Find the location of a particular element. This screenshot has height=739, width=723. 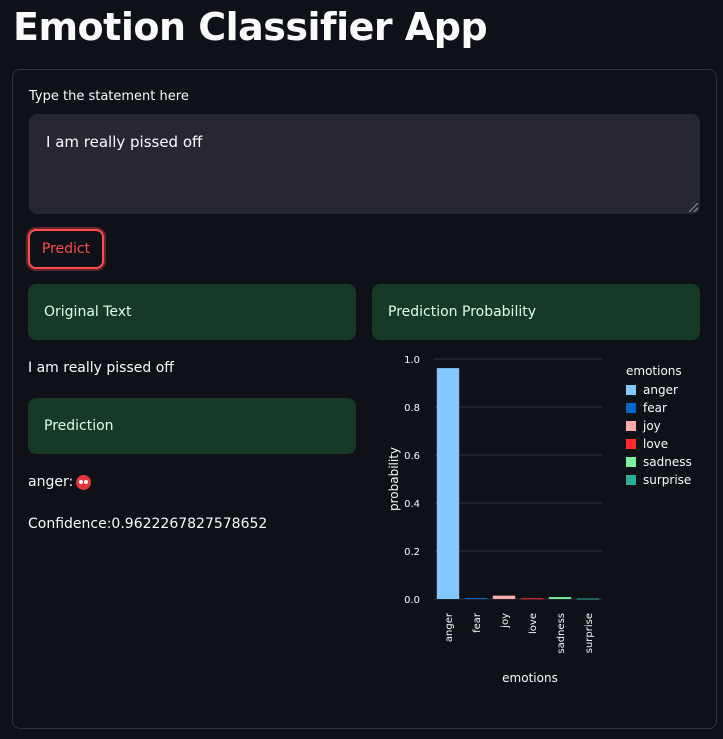

predict-button: Predict is located at coordinates (66, 249).